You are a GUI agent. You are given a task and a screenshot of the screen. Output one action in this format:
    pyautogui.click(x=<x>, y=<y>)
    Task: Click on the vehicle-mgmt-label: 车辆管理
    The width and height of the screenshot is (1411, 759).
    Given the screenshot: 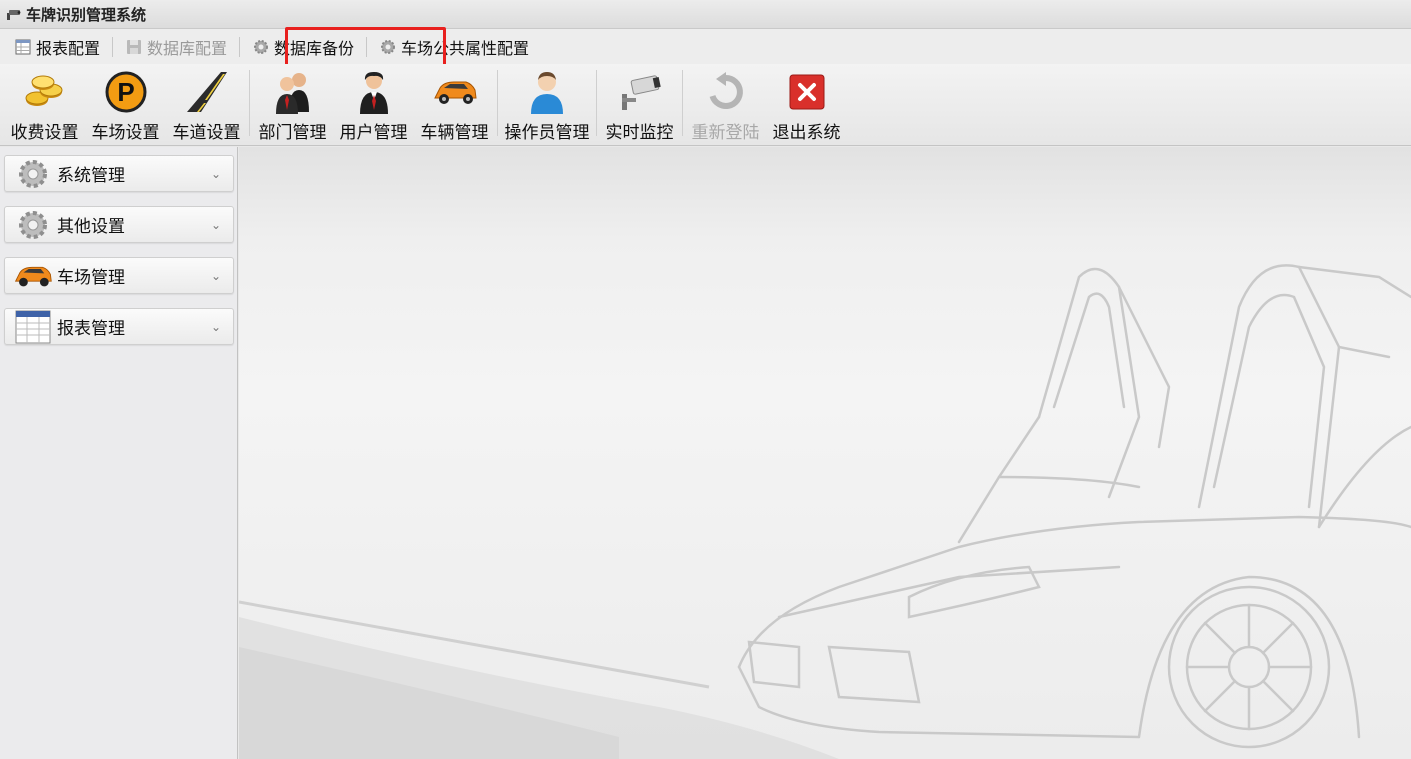 What is the action you would take?
    pyautogui.click(x=454, y=133)
    